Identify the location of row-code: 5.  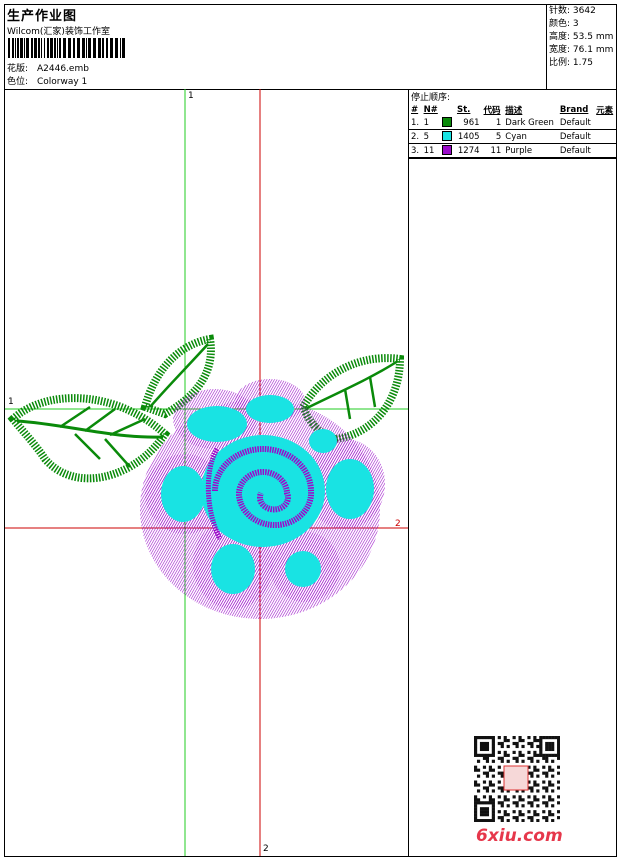
(492, 136).